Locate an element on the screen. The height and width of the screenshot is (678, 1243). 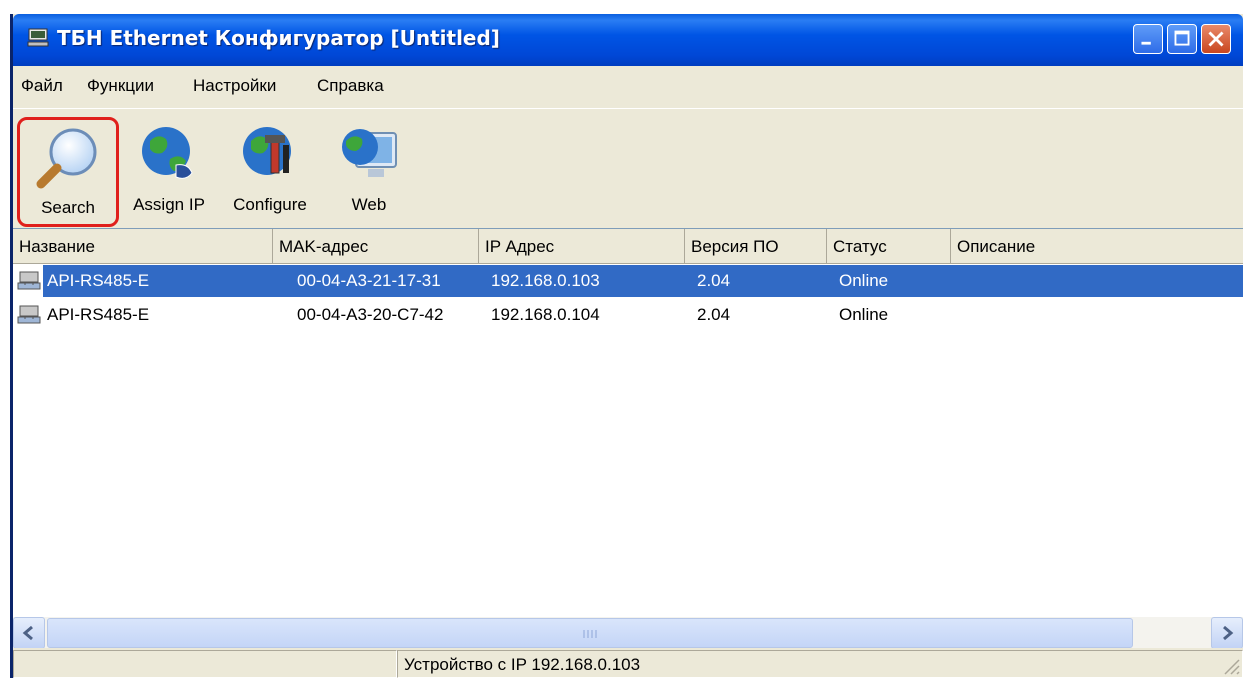
close-icon is located at coordinates (1216, 39).